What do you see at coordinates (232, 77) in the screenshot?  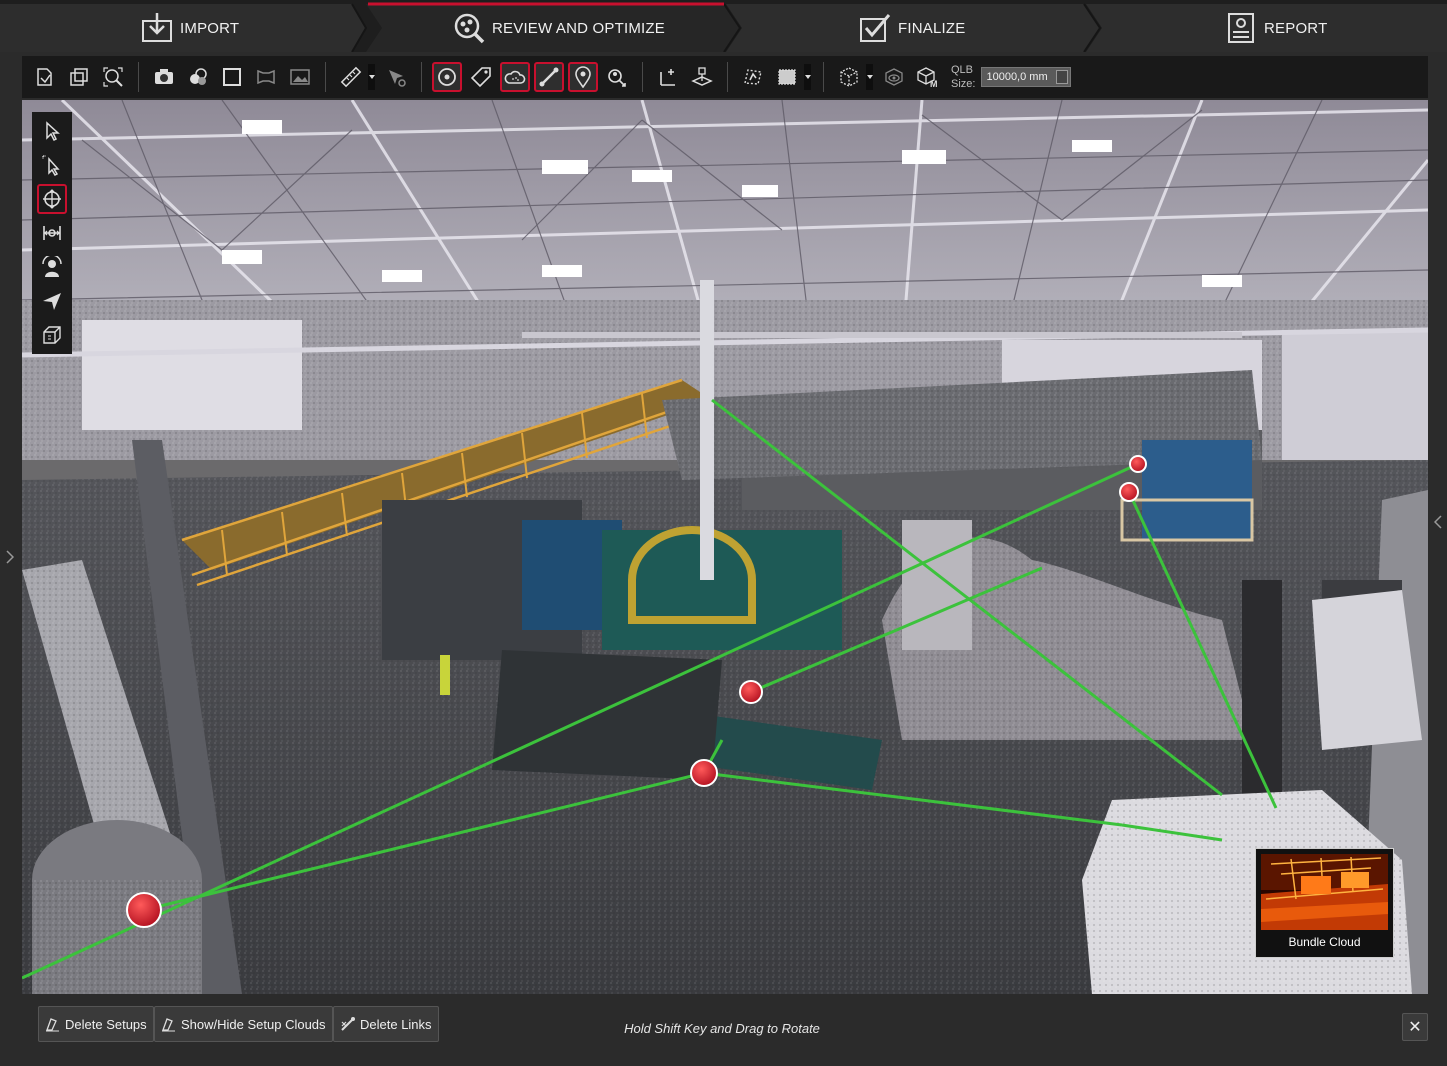 I see `square-view-icon` at bounding box center [232, 77].